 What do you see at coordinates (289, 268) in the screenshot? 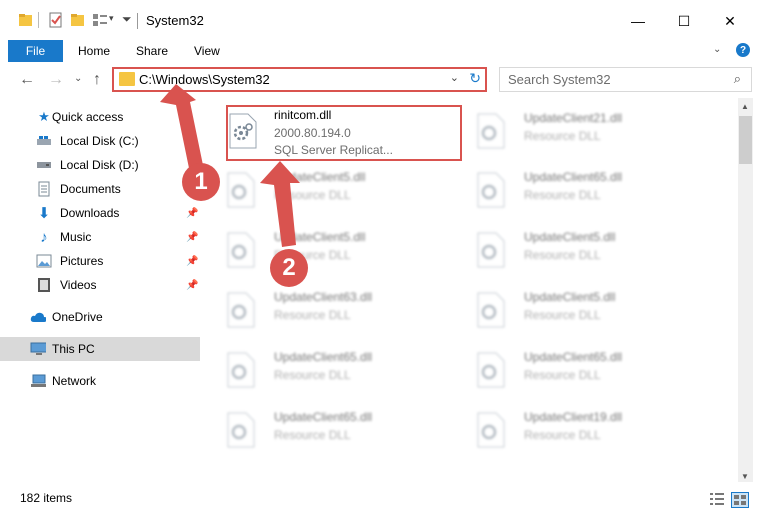
I see `step-two-badge: 2` at bounding box center [289, 268].